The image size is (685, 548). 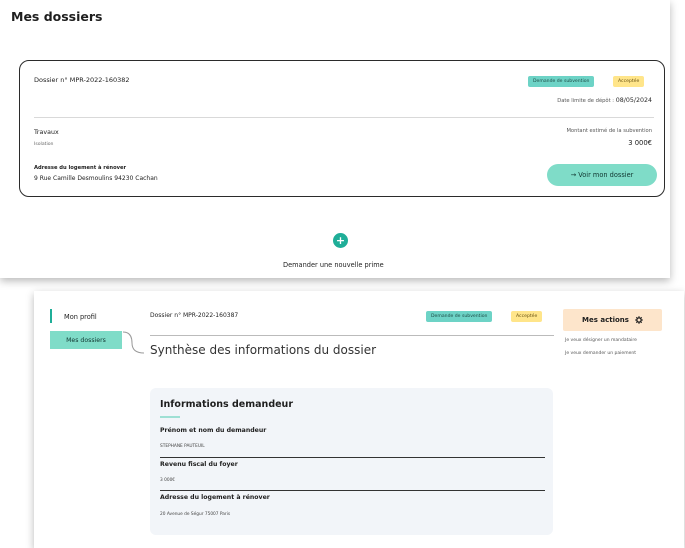 What do you see at coordinates (215, 497) in the screenshot?
I see `field-label: Adresse du logement à rénover` at bounding box center [215, 497].